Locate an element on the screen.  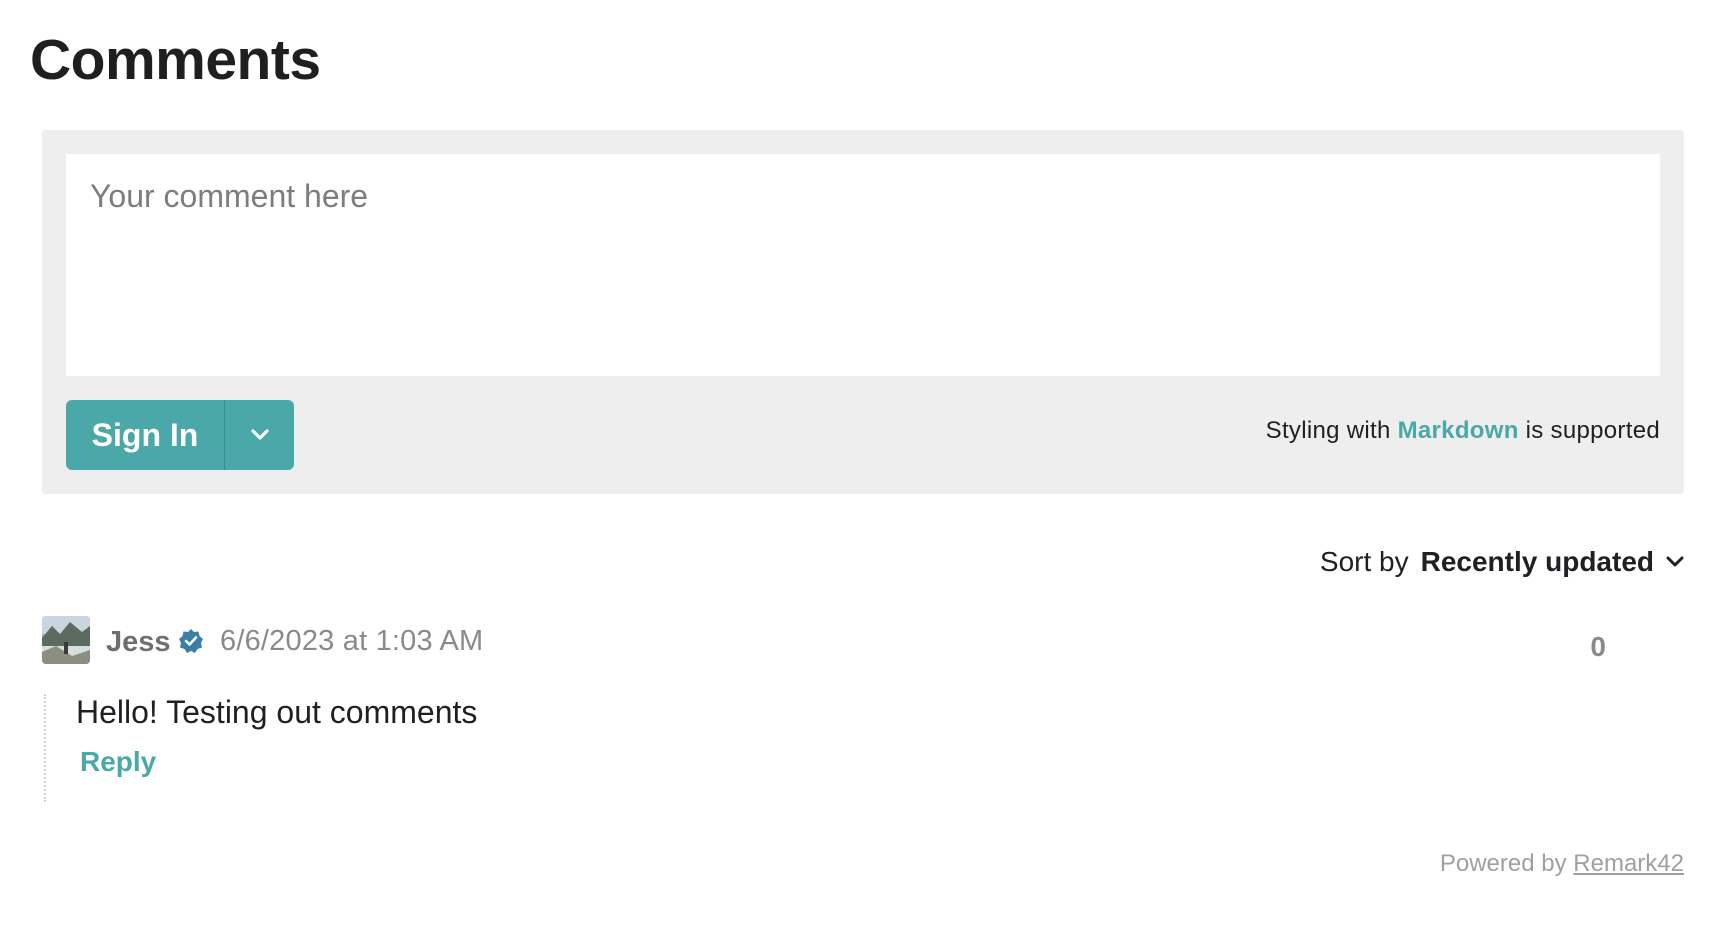
avatar is located at coordinates (66, 640).